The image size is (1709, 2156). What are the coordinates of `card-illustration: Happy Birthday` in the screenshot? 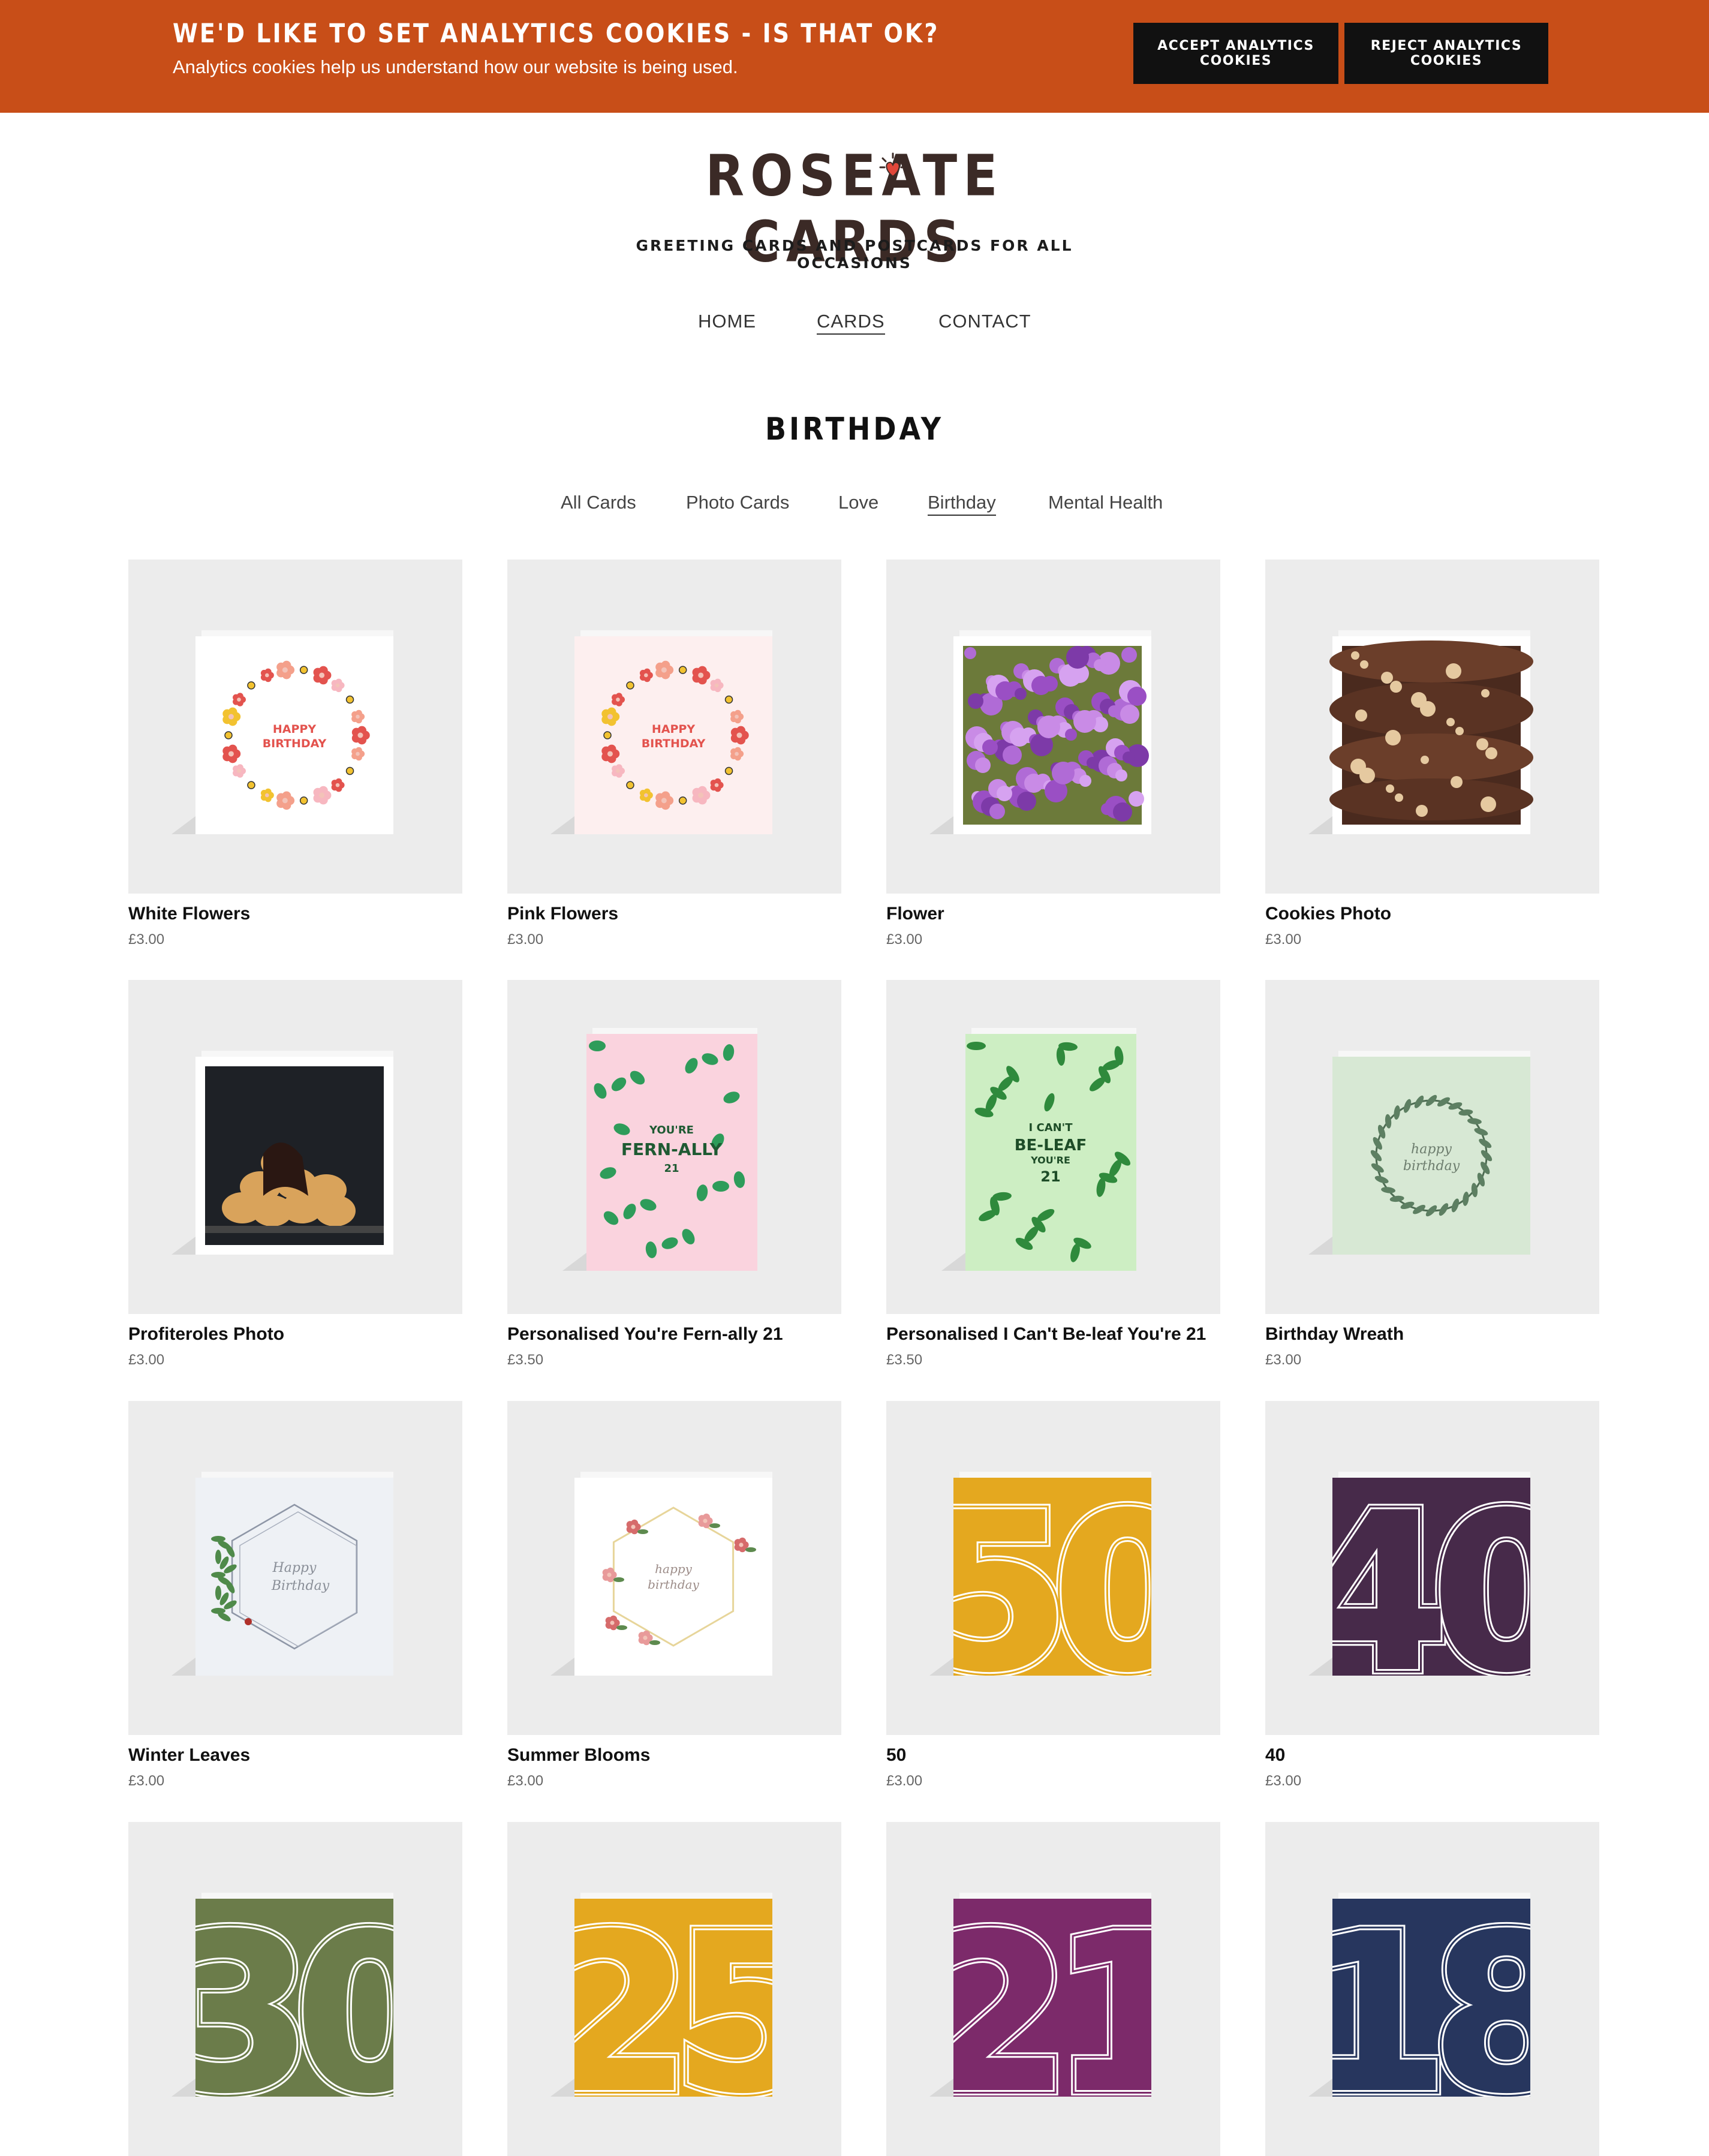 It's located at (282, 1574).